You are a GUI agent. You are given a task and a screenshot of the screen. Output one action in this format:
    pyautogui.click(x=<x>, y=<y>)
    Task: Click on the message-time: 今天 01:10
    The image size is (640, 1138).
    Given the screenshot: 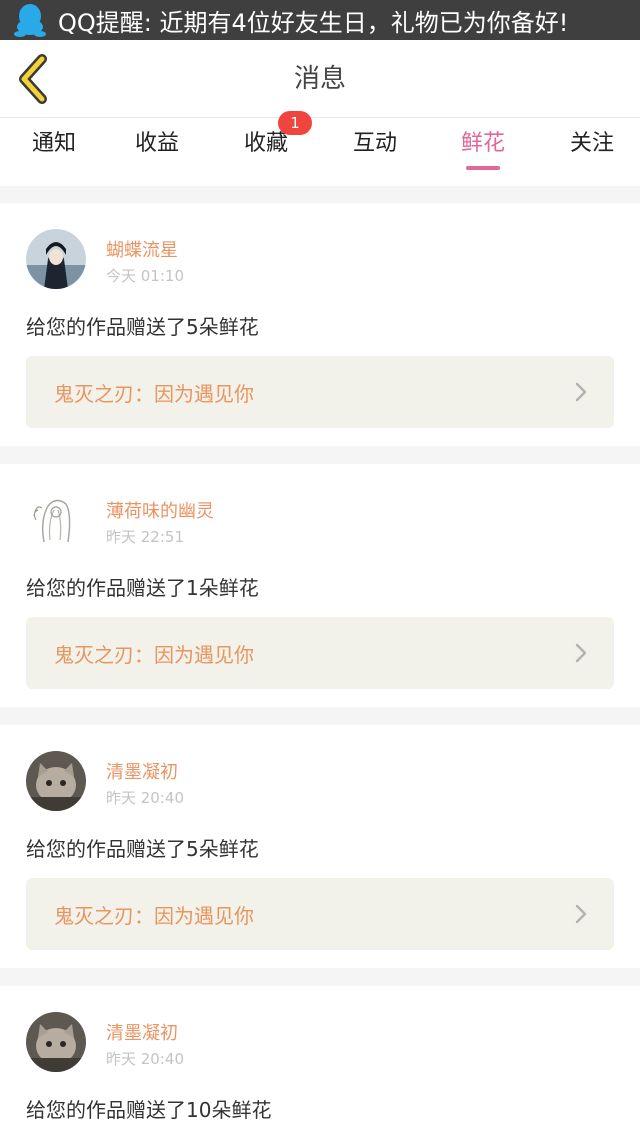 What is the action you would take?
    pyautogui.click(x=145, y=276)
    